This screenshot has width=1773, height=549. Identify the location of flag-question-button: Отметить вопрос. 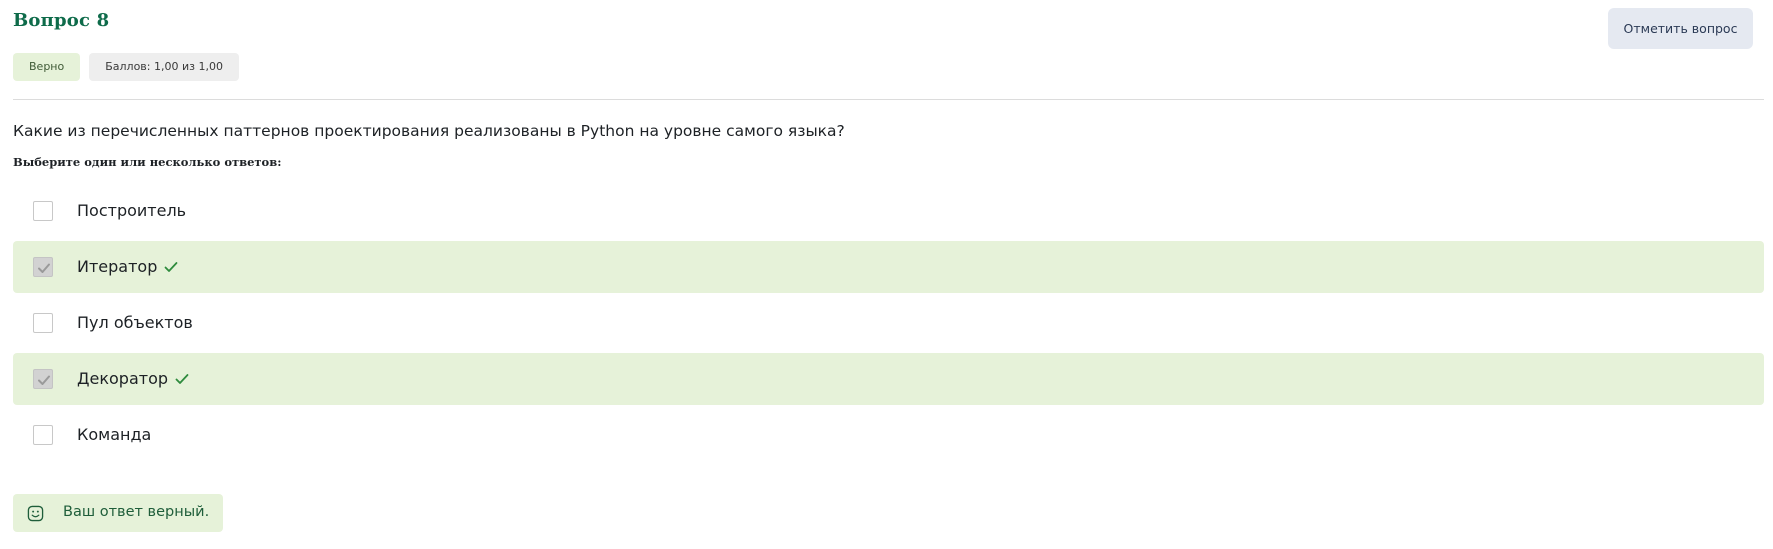
(1680, 28).